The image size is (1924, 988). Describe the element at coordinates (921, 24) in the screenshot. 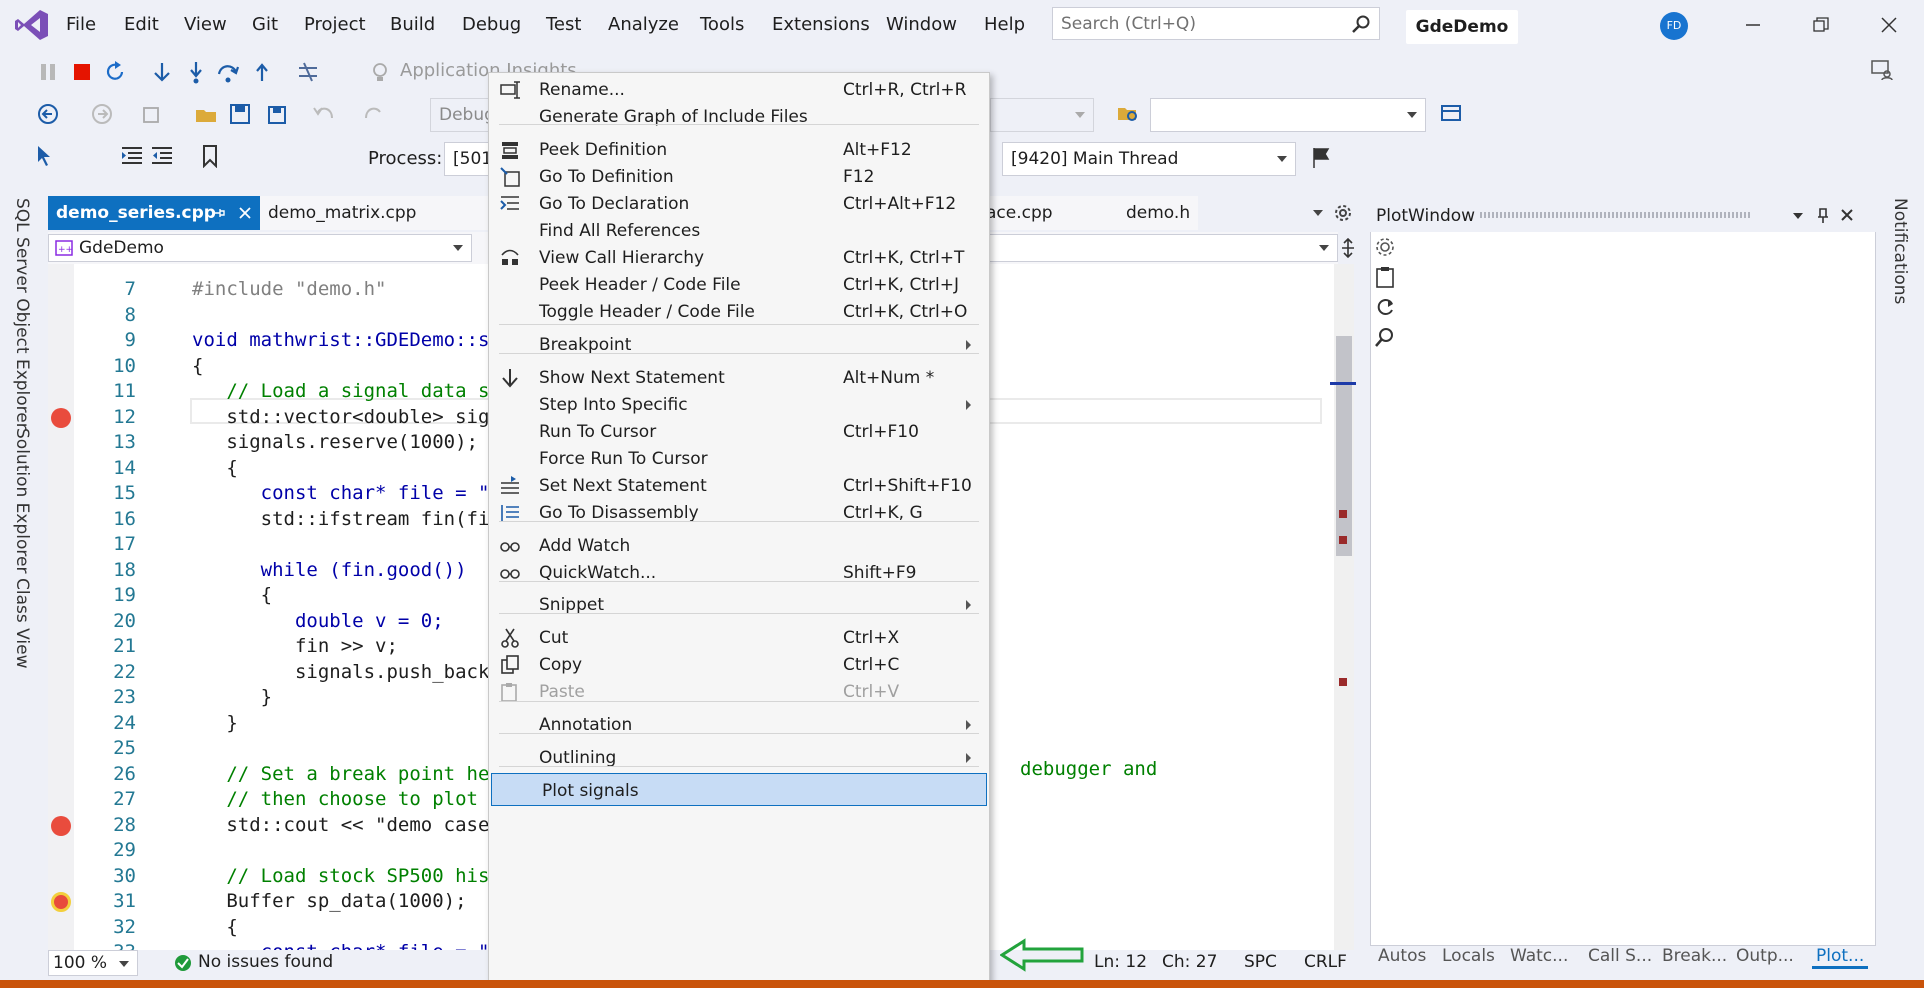

I see `menu-window: Window` at that location.